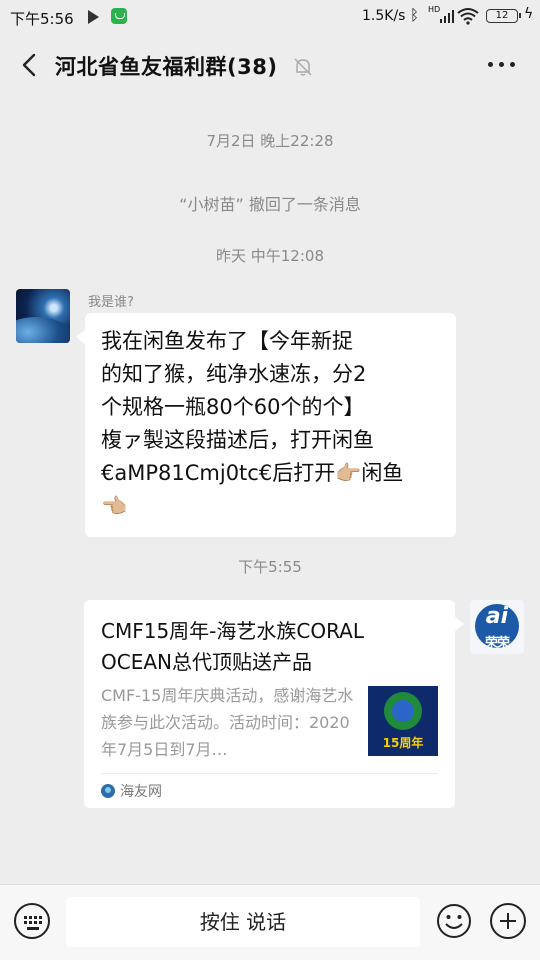  What do you see at coordinates (119, 16) in the screenshot?
I see `app-notification-icon` at bounding box center [119, 16].